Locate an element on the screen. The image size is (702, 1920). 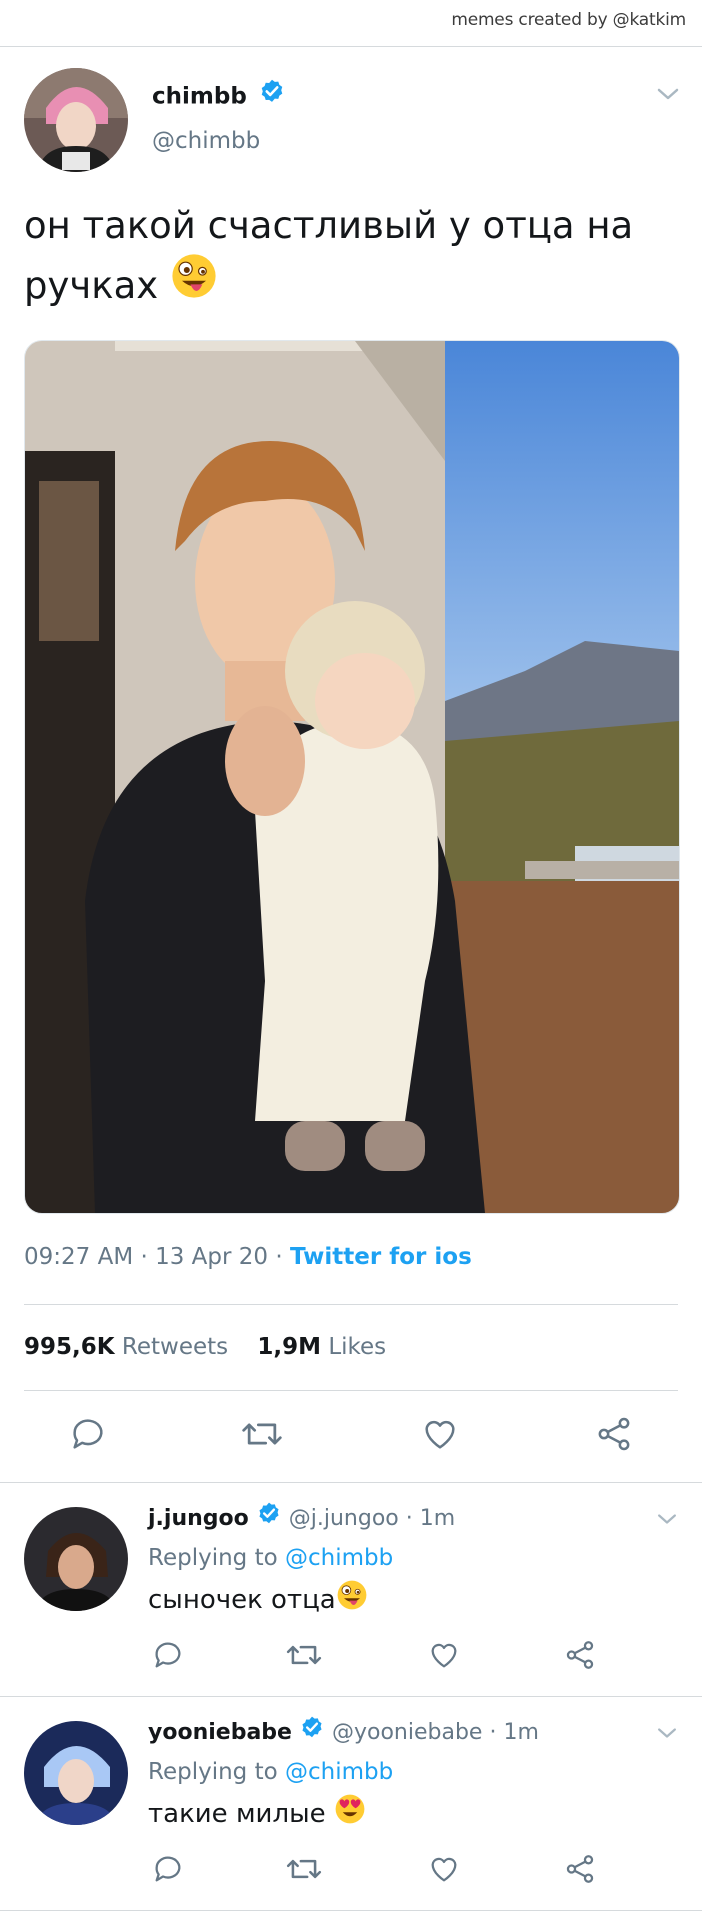
tweet-meta: 09:27 AM · 13 Apr 20 · Twitter for ios is located at coordinates (248, 1257).